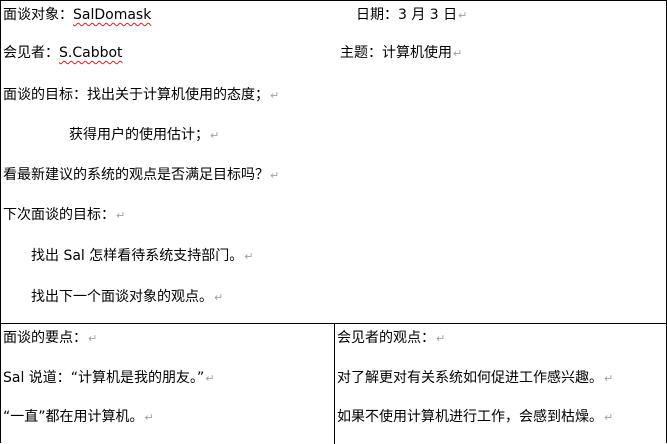 The height and width of the screenshot is (444, 667). I want to click on interviewee-name: SalDomask, so click(112, 15).